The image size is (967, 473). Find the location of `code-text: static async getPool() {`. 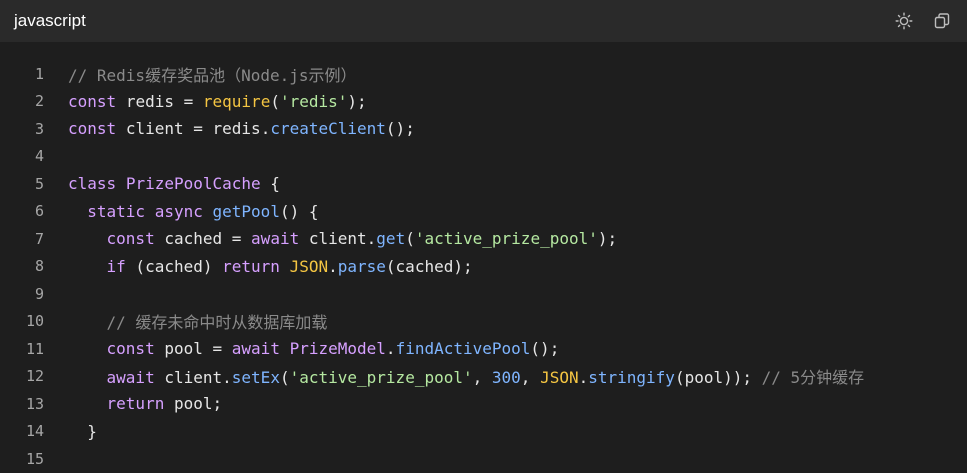

code-text: static async getPool() { is located at coordinates (203, 211).